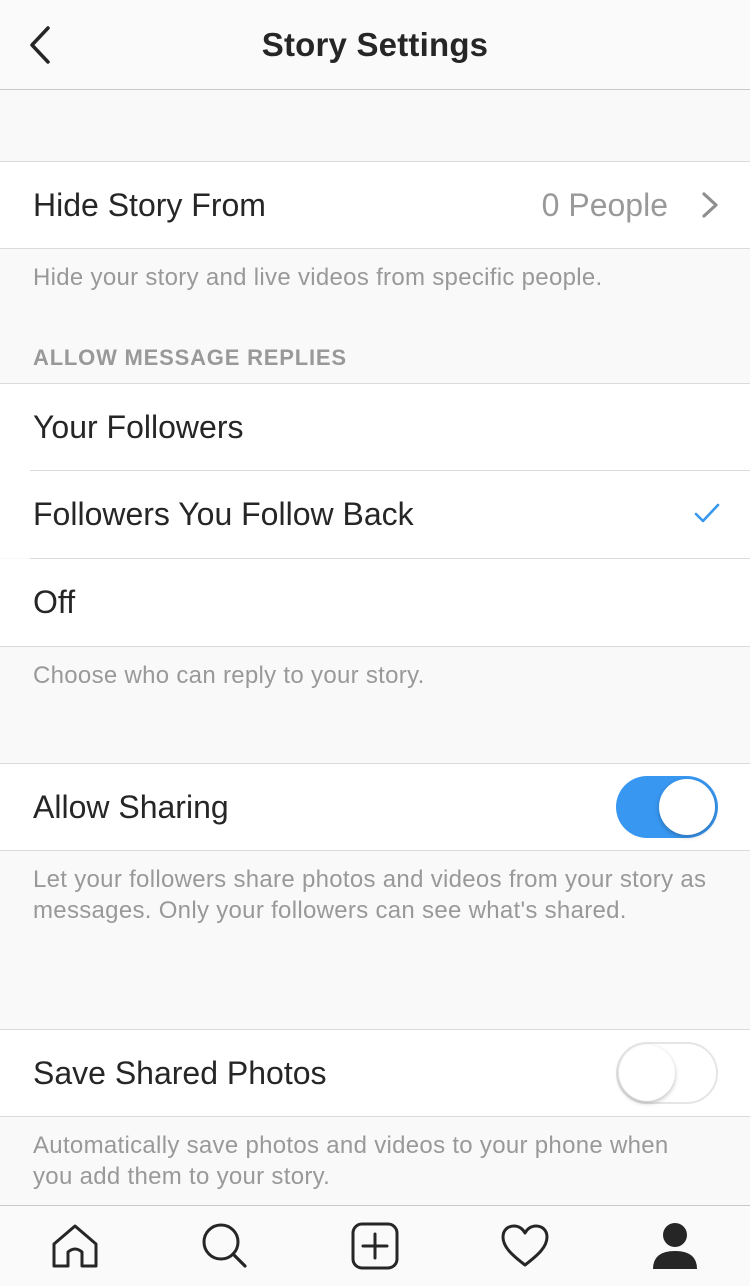 This screenshot has height=1286, width=750. Describe the element at coordinates (375, 205) in the screenshot. I see `hide-story-from-row: Hide Story From 0 People` at that location.